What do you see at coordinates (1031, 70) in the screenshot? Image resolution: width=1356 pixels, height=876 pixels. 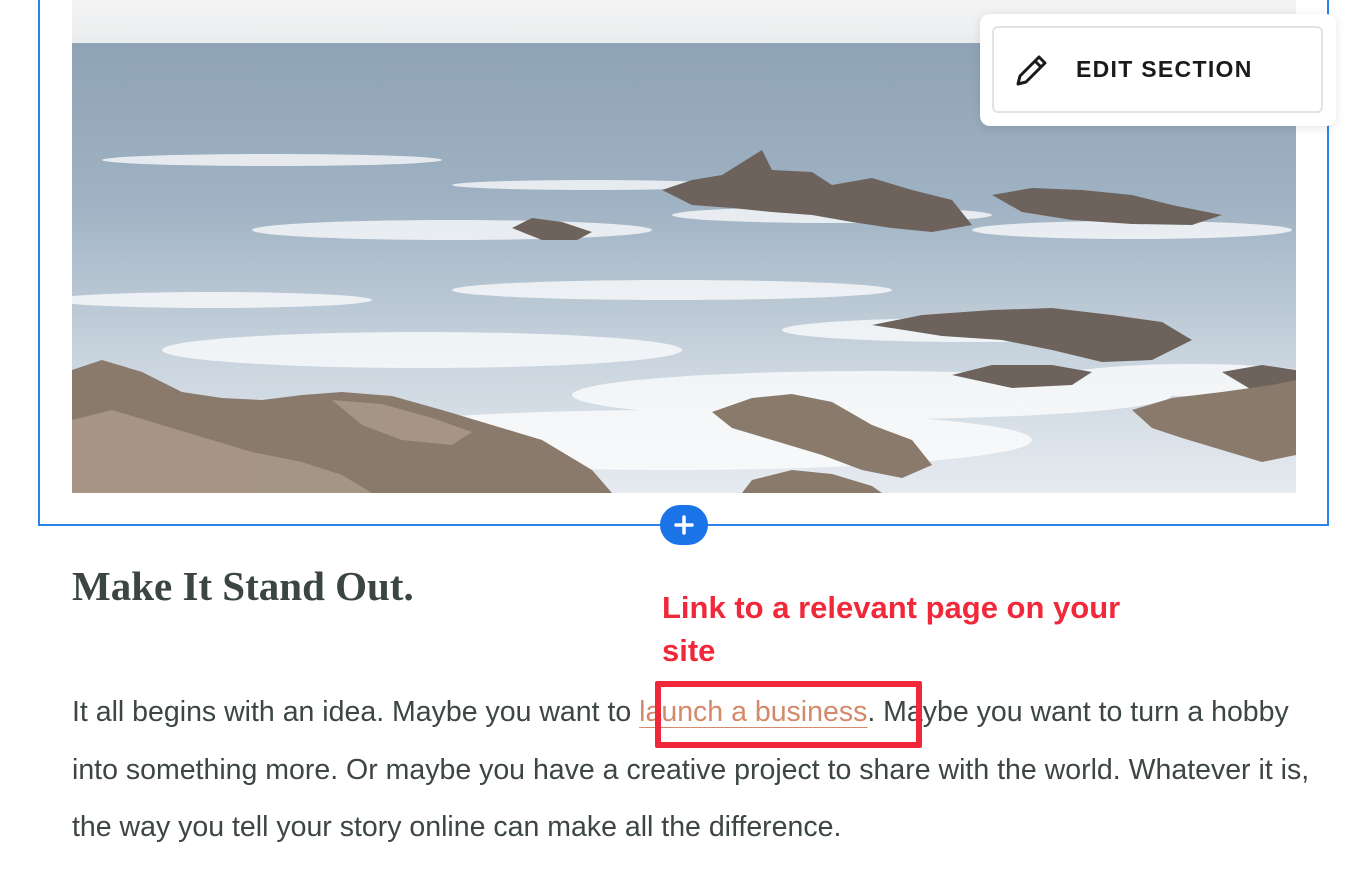 I see `pencil-icon` at bounding box center [1031, 70].